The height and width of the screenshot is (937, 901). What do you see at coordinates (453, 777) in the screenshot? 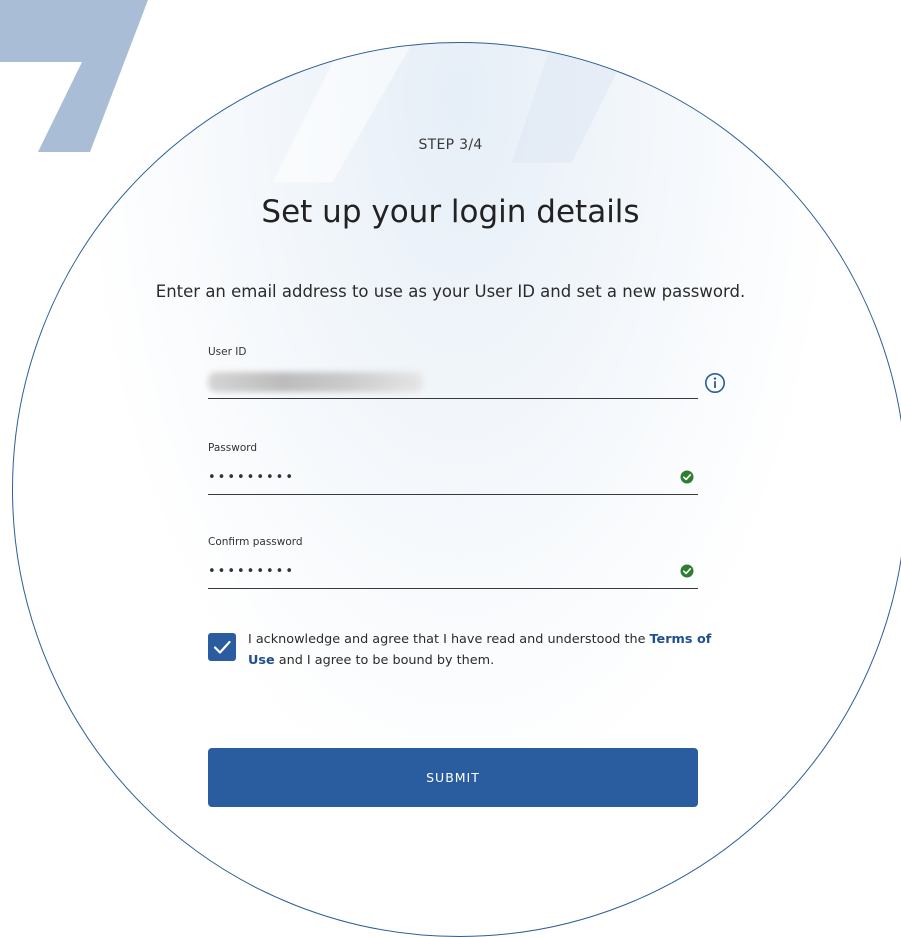
I see `submit-button: SUBMIT` at bounding box center [453, 777].